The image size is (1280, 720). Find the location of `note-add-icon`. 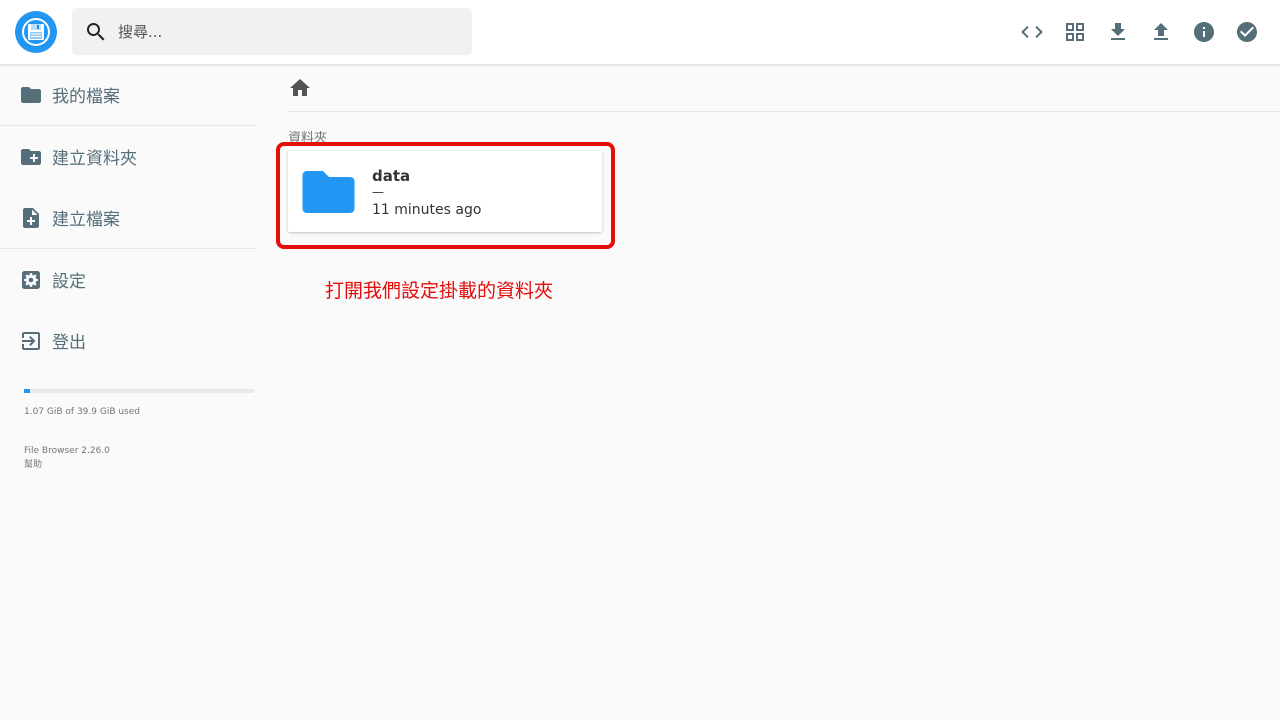

note-add-icon is located at coordinates (31, 218).